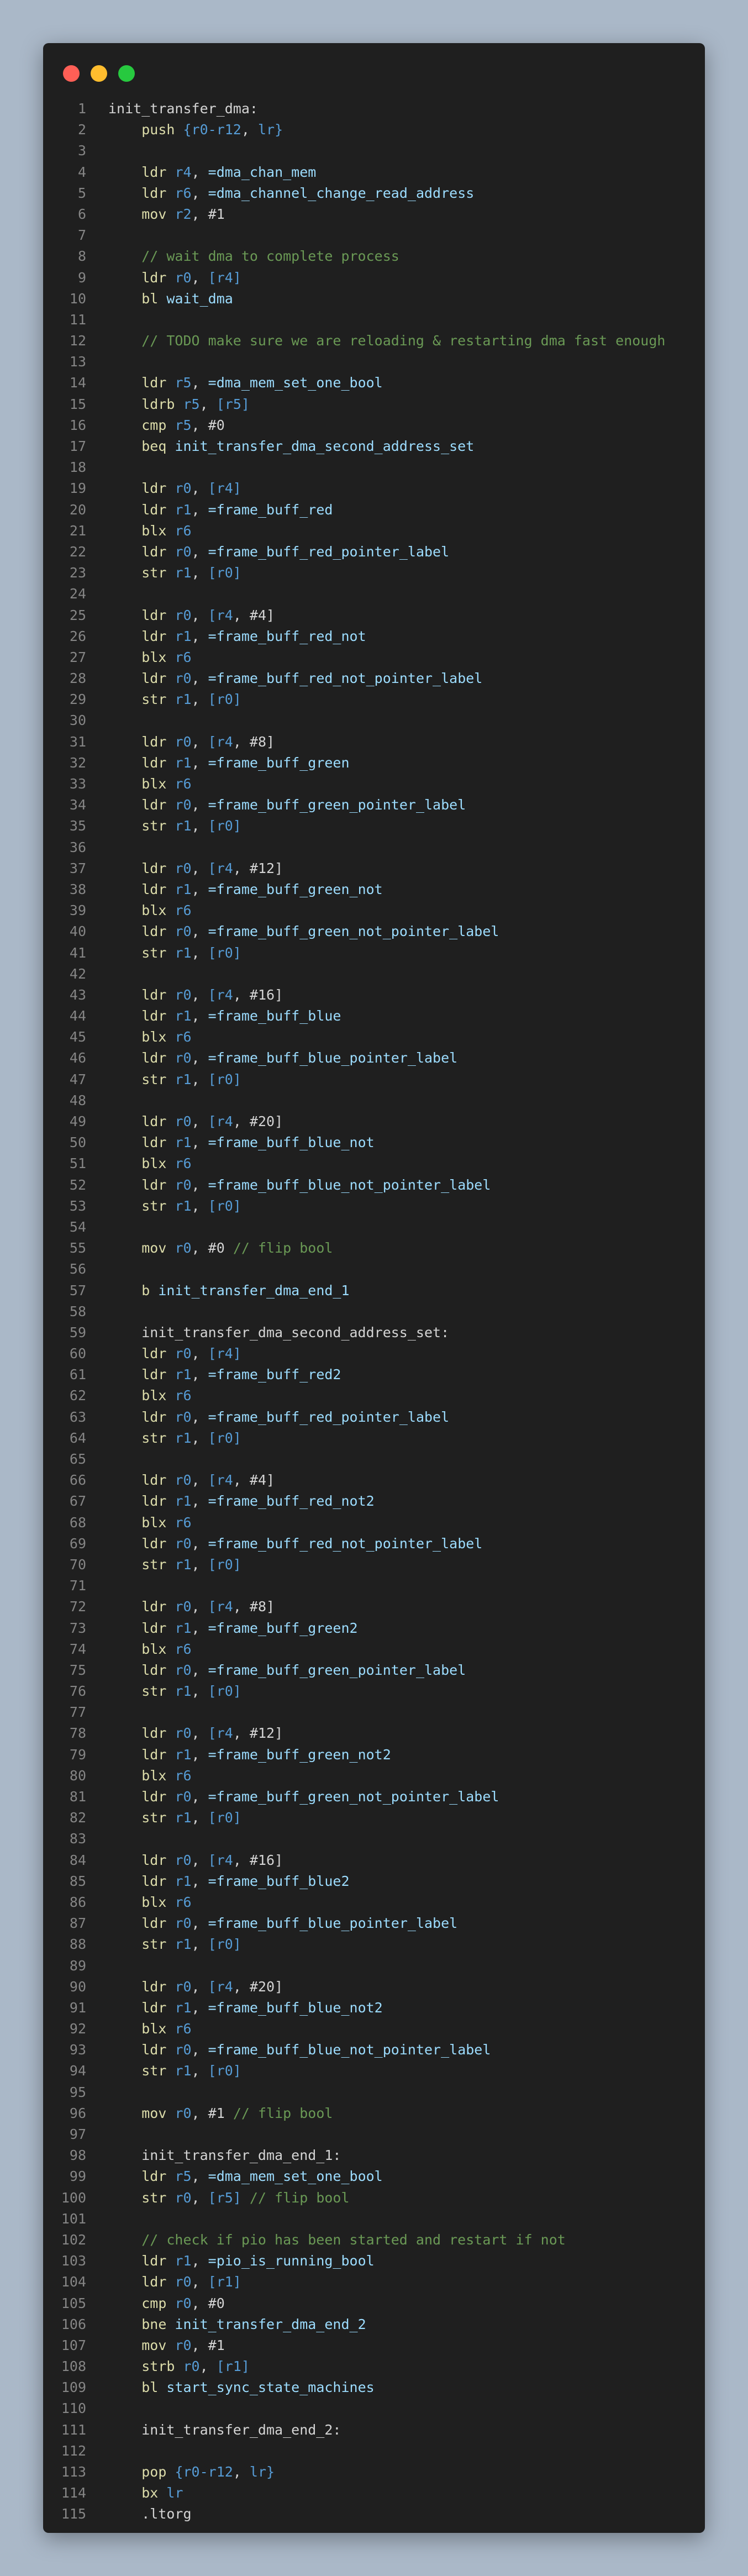  What do you see at coordinates (77, 1965) in the screenshot?
I see `line-number: 89` at bounding box center [77, 1965].